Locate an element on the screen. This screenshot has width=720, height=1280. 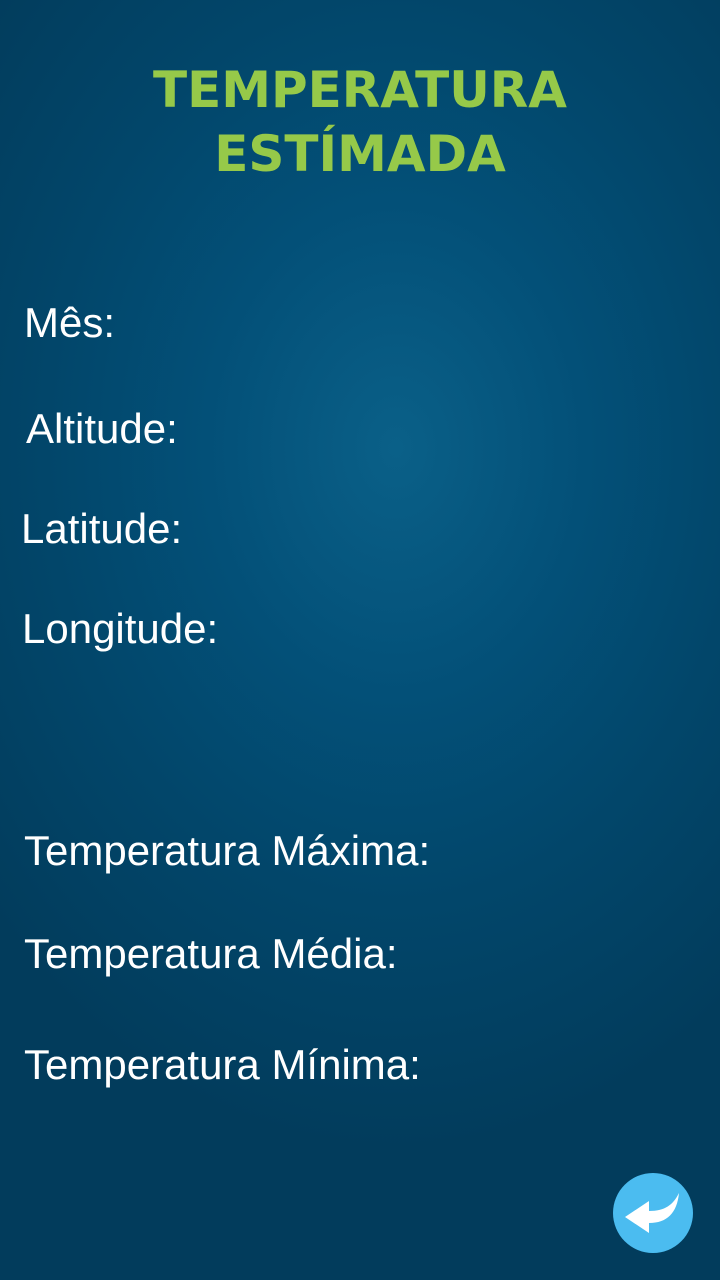
back-arrow-icon is located at coordinates (652, 1213).